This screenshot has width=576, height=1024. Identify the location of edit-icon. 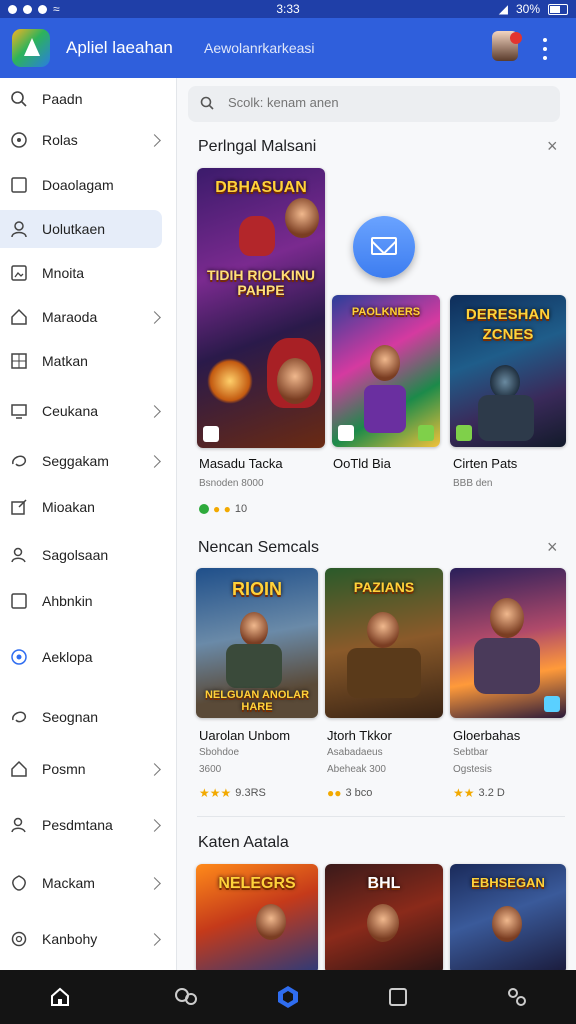
(19, 507).